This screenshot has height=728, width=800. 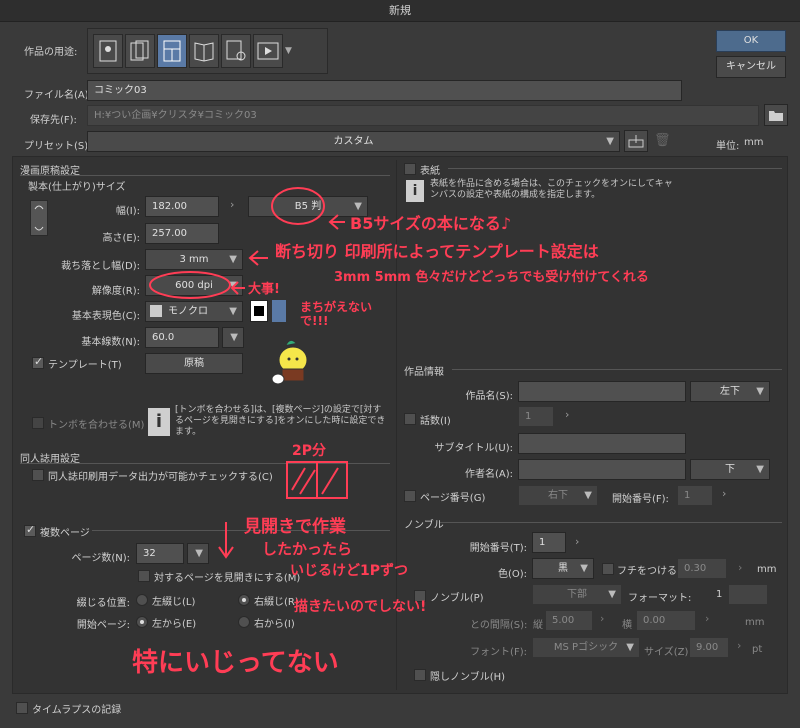 What do you see at coordinates (307, 549) in the screenshot?
I see `annotation-spread-2: したかったら` at bounding box center [307, 549].